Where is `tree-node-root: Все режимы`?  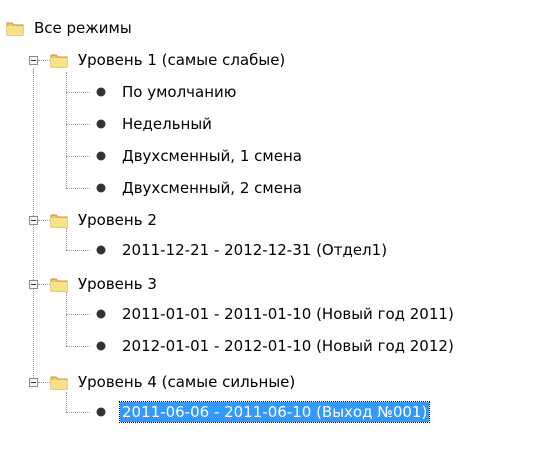 tree-node-root: Все режимы is located at coordinates (70, 28).